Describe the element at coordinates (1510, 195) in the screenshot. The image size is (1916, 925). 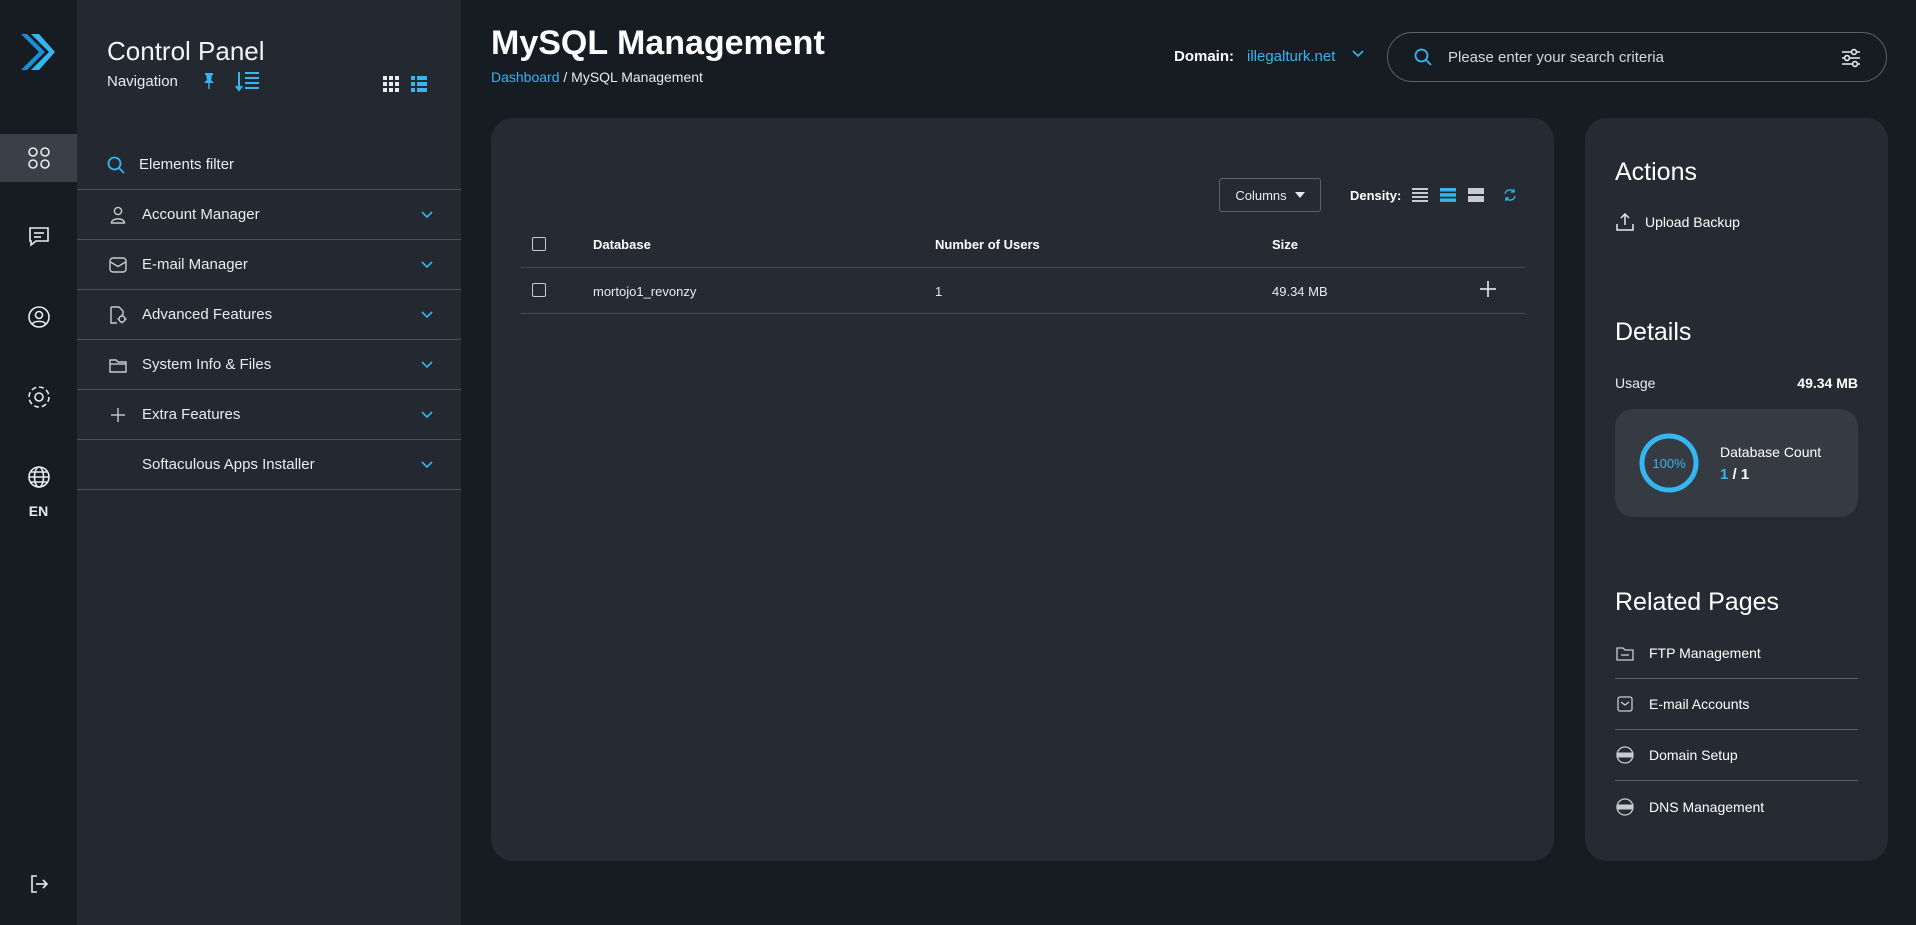
I see `refresh-icon` at that location.